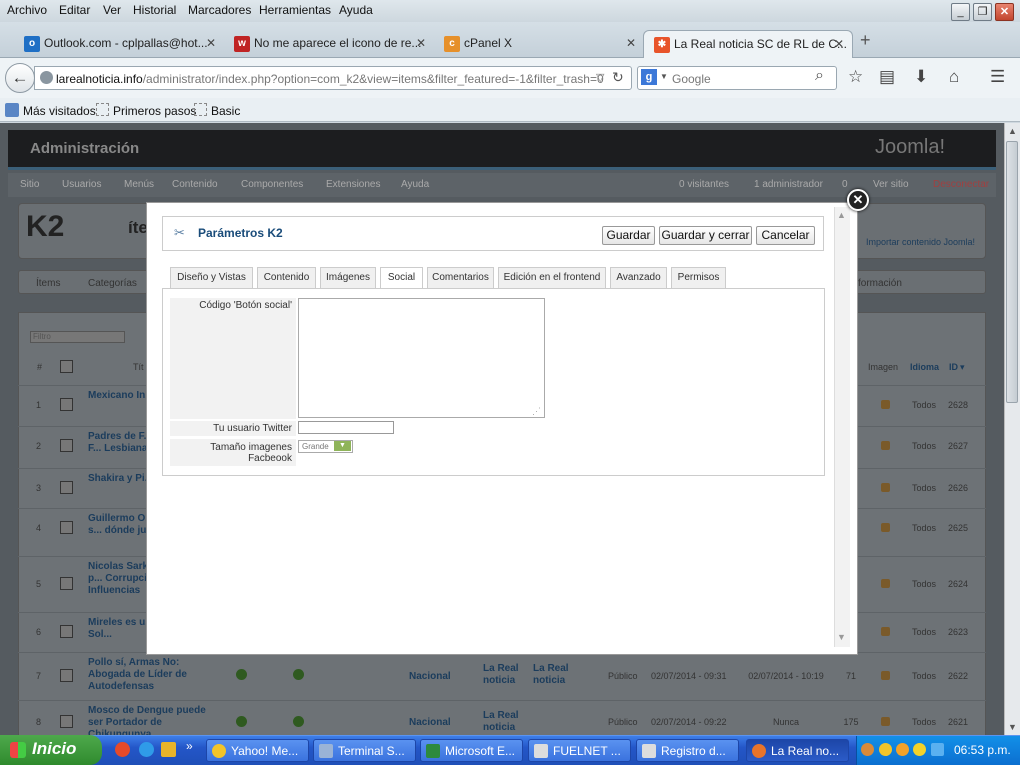 Image resolution: width=1020 pixels, height=765 pixels. Describe the element at coordinates (195, 184) in the screenshot. I see `admin-menu-contenido: Contenido` at that location.